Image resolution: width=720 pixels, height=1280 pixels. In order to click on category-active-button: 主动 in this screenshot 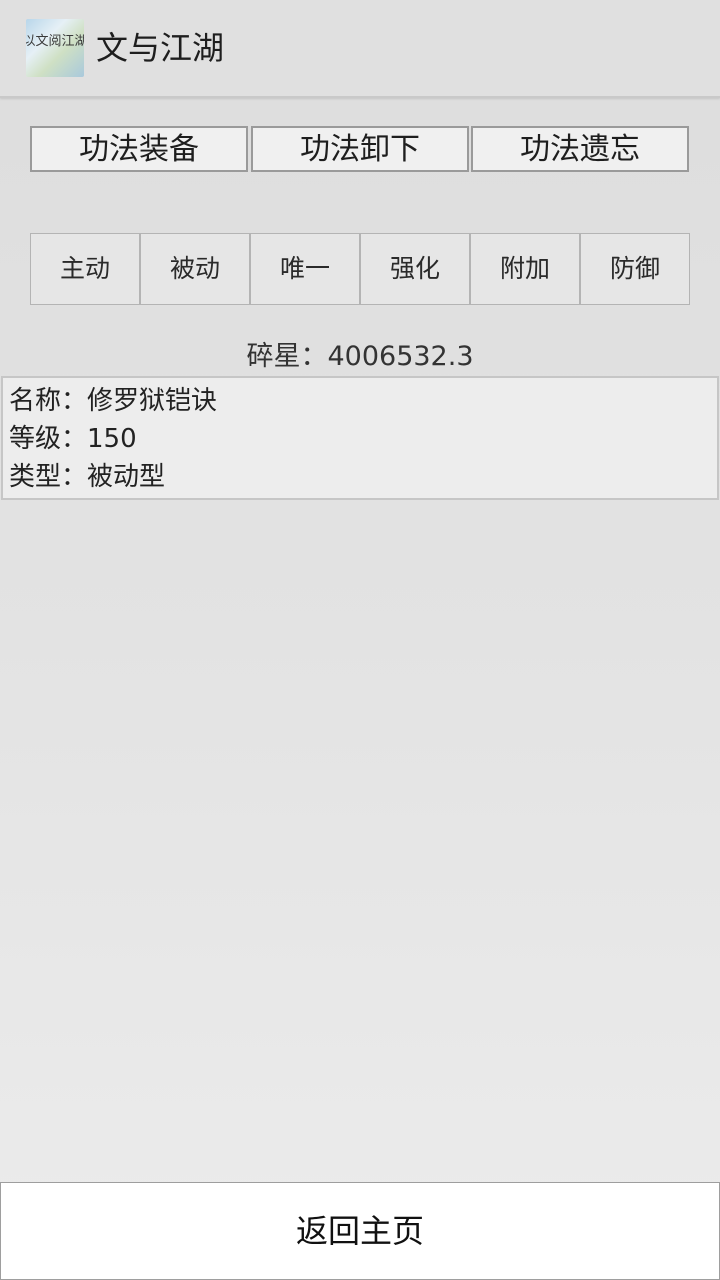, I will do `click(85, 269)`.